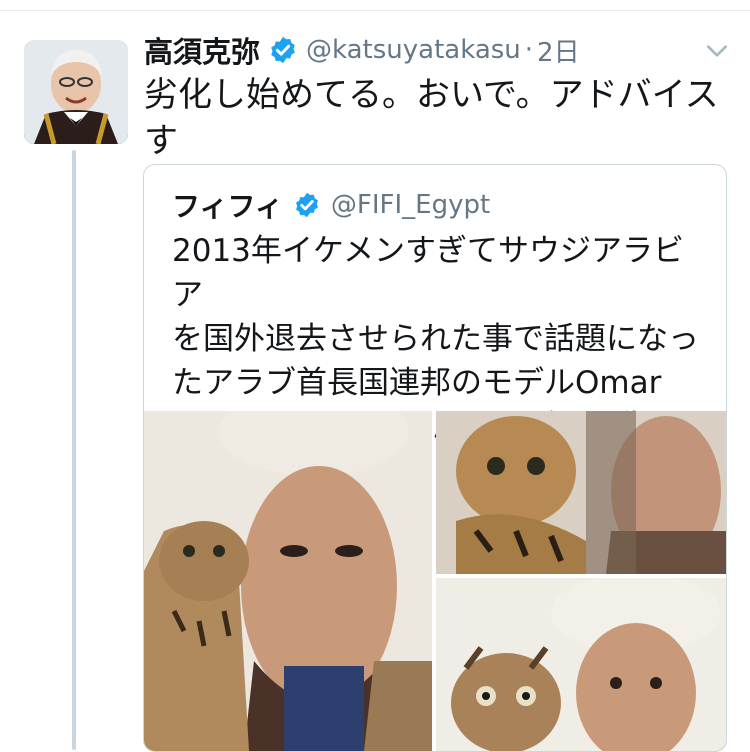 Image resolution: width=750 pixels, height=752 pixels. I want to click on avatar-image, so click(76, 92).